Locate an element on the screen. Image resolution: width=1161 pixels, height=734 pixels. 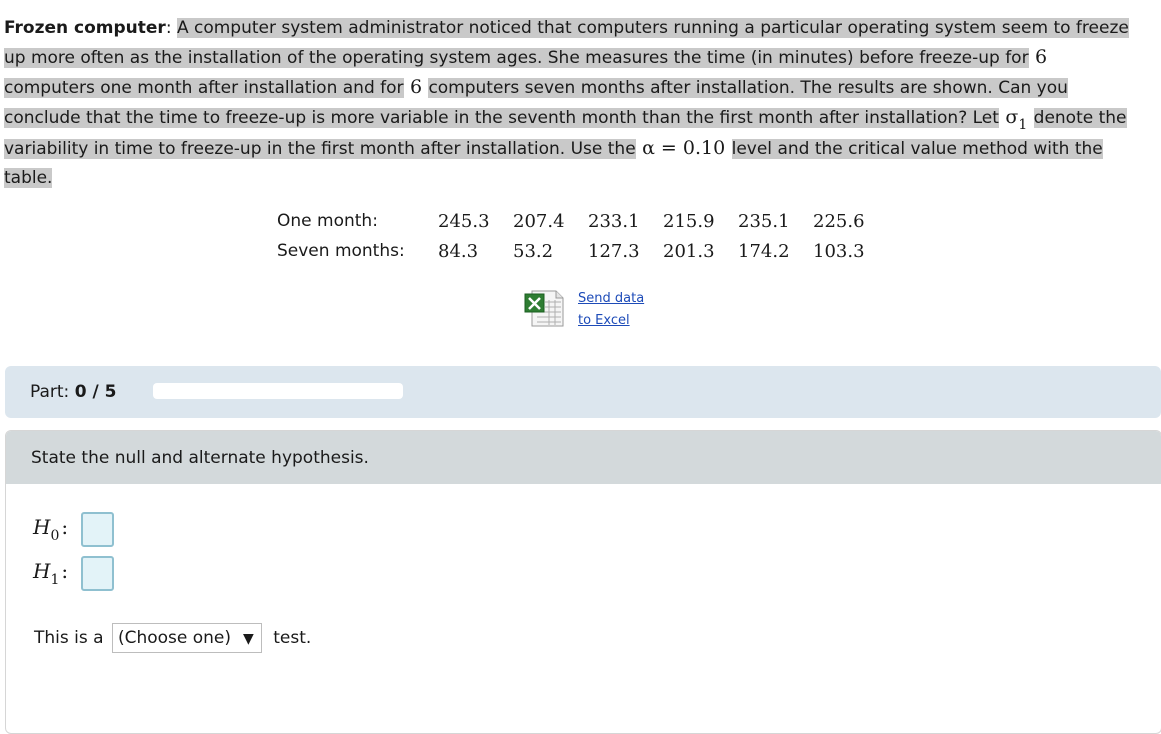
link-line-2: to Excel is located at coordinates (611, 321).